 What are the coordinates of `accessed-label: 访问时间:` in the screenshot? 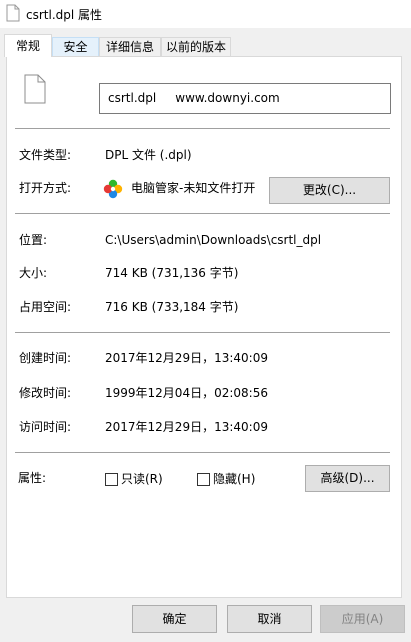 It's located at (45, 427).